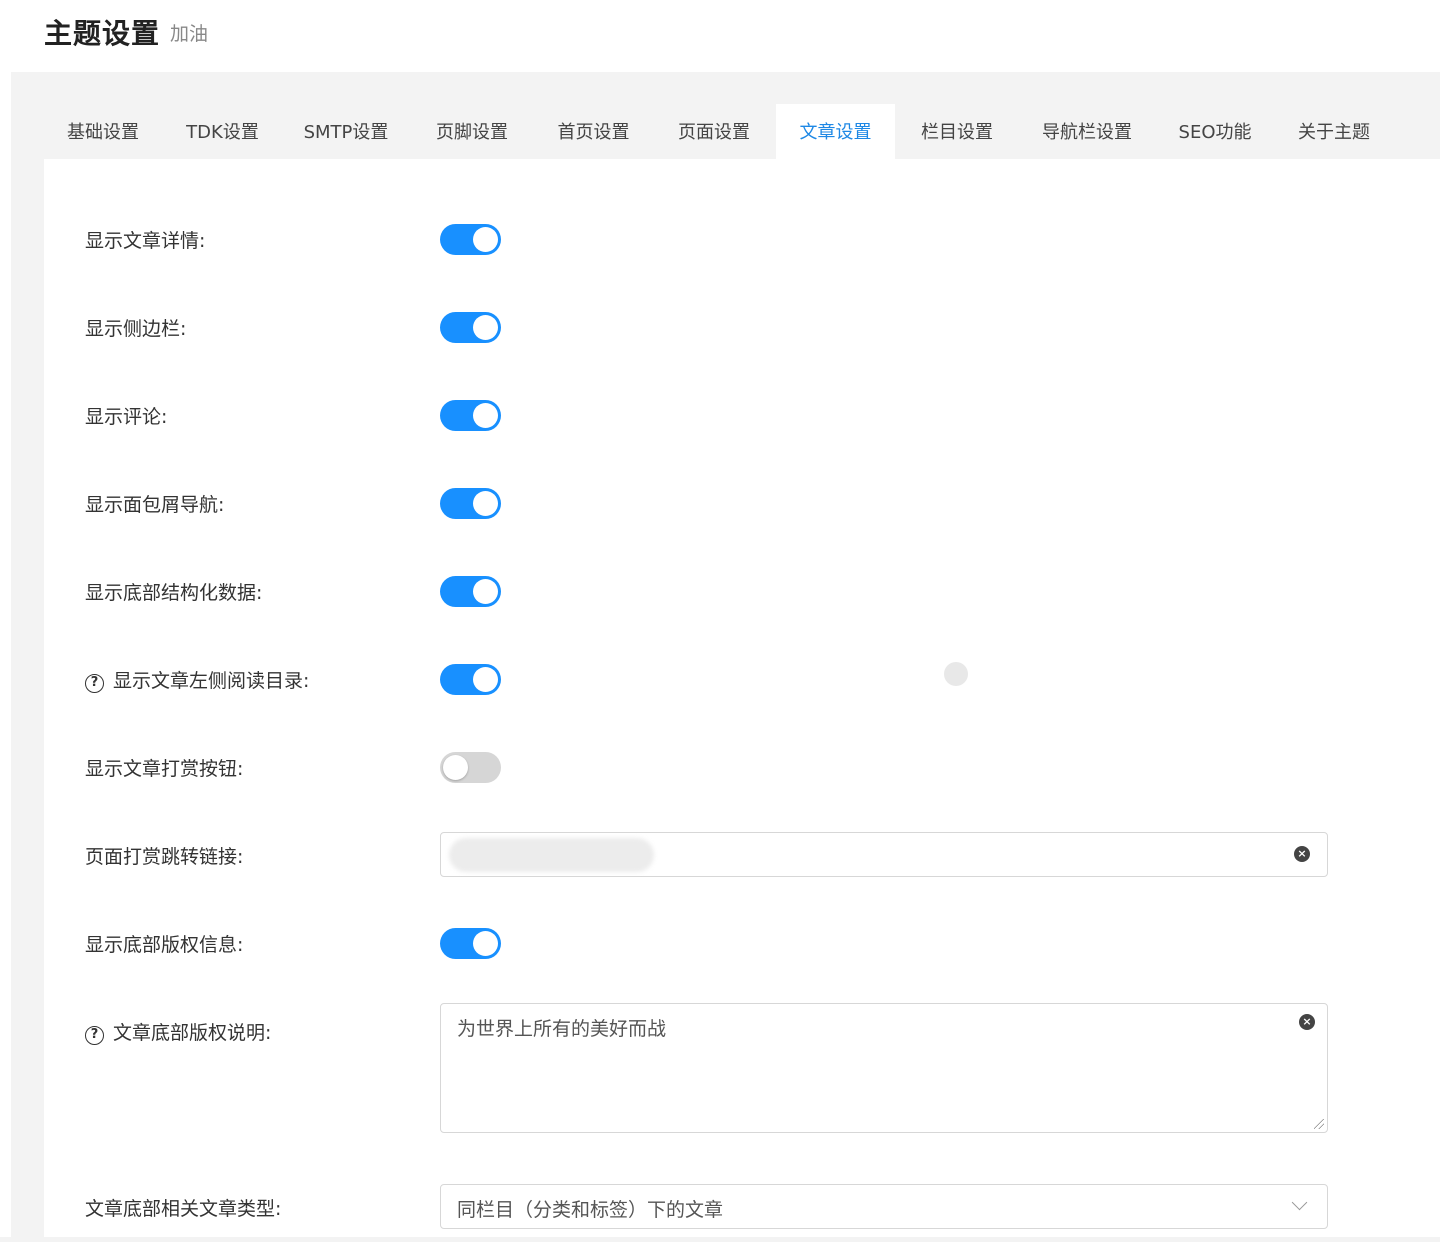 The height and width of the screenshot is (1242, 1440). What do you see at coordinates (1319, 1124) in the screenshot?
I see `resize-handle-icon` at bounding box center [1319, 1124].